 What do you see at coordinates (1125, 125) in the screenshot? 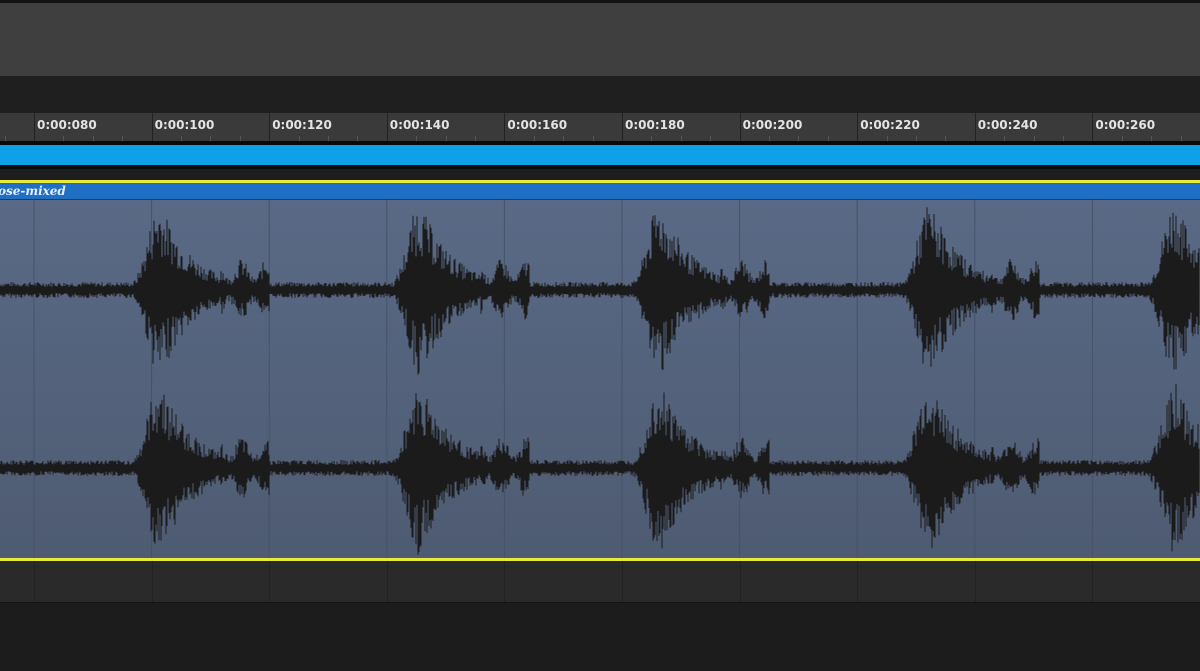
I see `ruler-label: 0:00:260` at bounding box center [1125, 125].